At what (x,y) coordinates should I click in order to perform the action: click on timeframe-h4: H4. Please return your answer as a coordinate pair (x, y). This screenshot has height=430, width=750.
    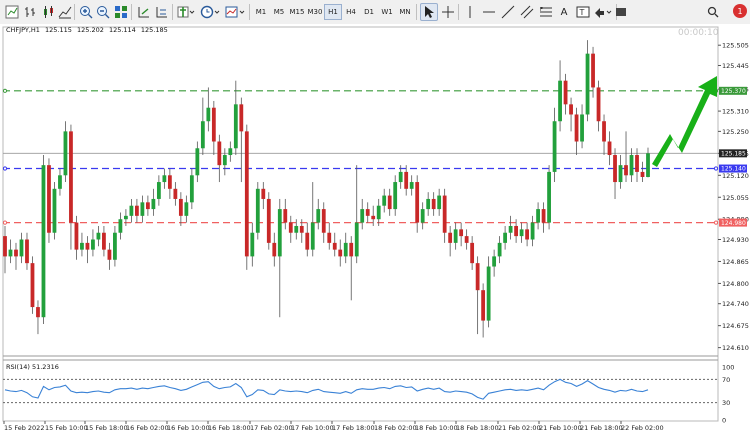
    Looking at the image, I should click on (351, 12).